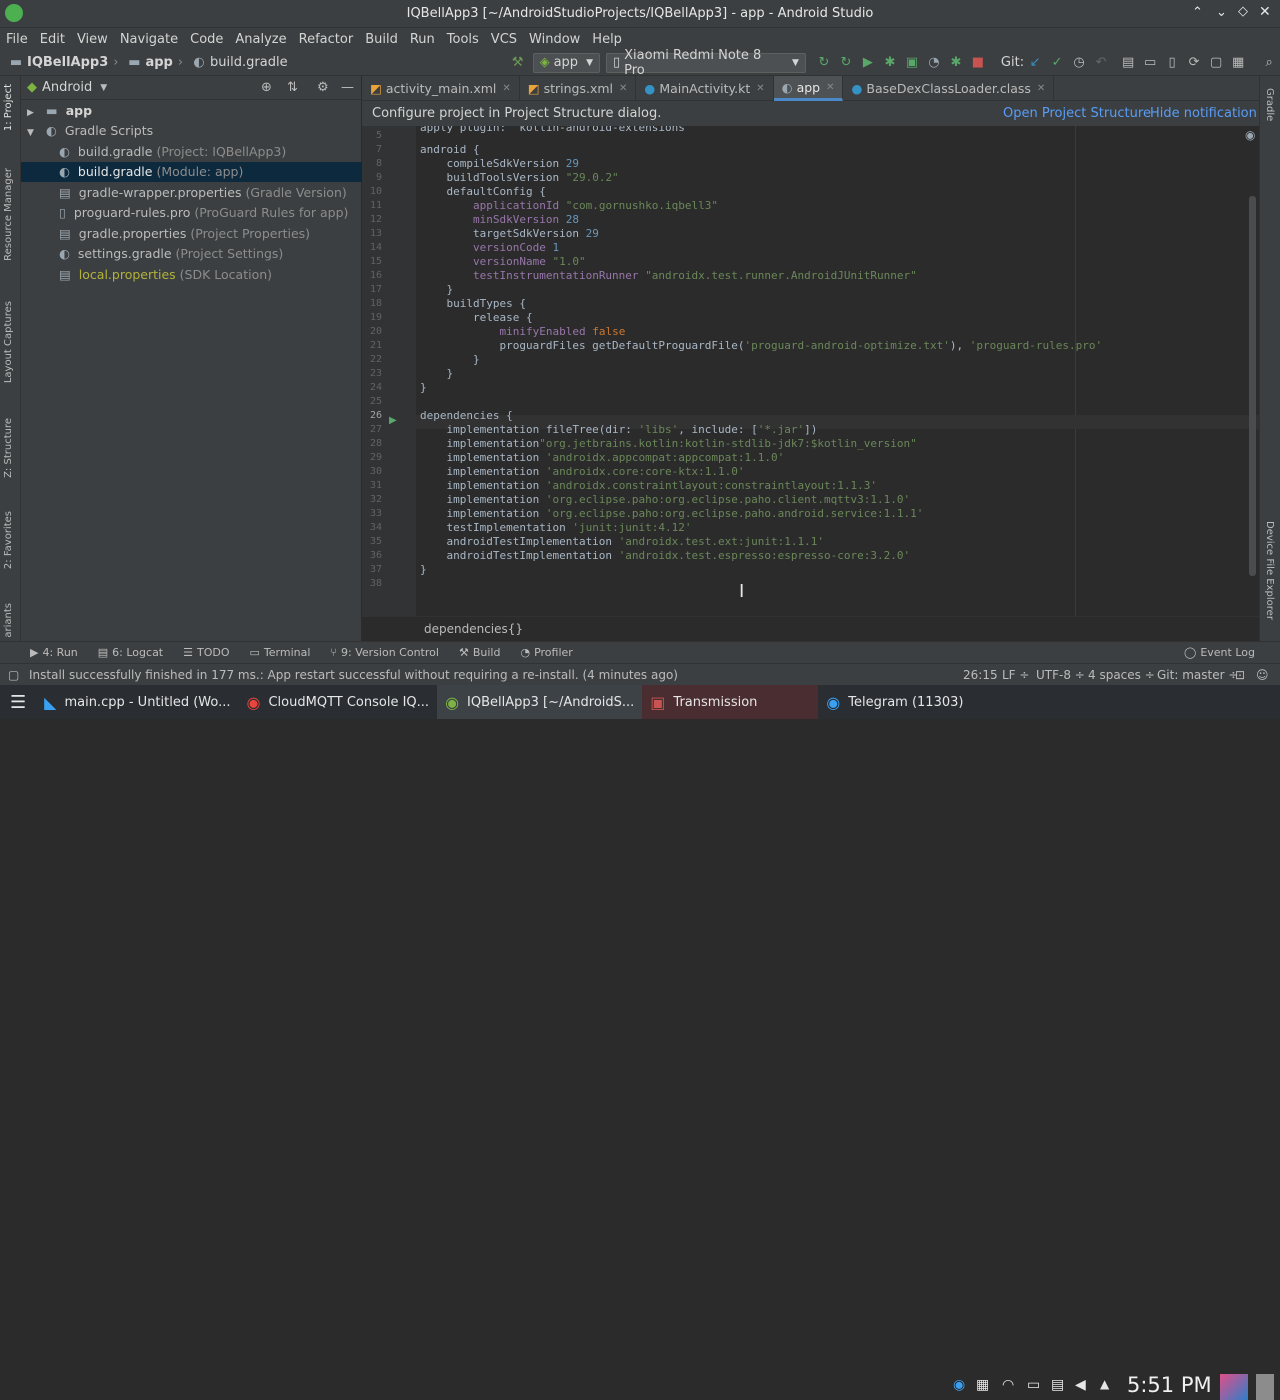 The width and height of the screenshot is (1280, 1400). What do you see at coordinates (1269, 570) in the screenshot?
I see `tool-device-file-explorer-tab: Device File Explorer` at bounding box center [1269, 570].